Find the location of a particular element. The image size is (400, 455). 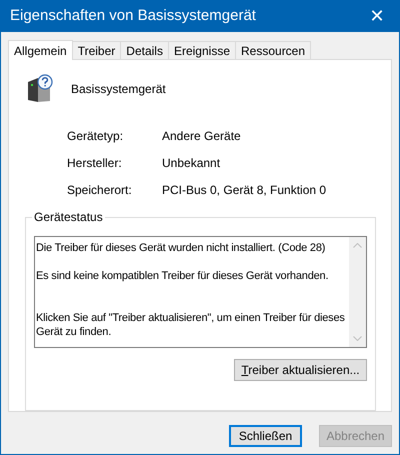

tab: Ressourcen is located at coordinates (273, 50).